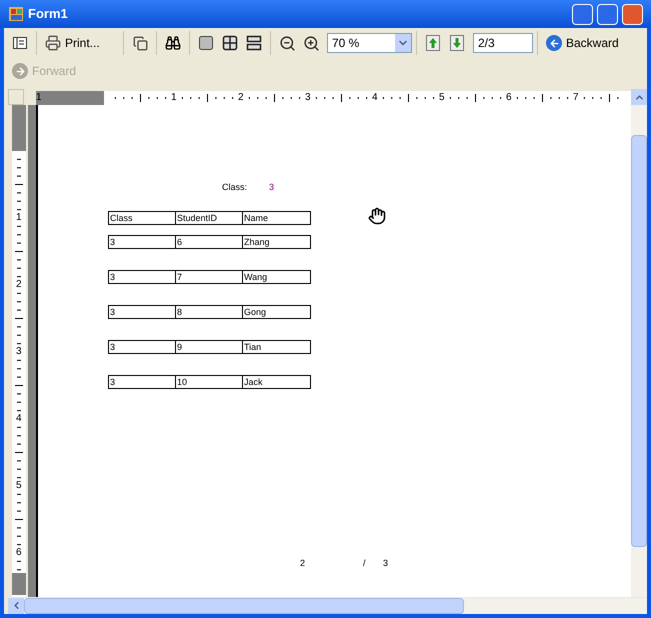 The image size is (651, 618). Describe the element at coordinates (607, 14) in the screenshot. I see `maximize-button` at that location.